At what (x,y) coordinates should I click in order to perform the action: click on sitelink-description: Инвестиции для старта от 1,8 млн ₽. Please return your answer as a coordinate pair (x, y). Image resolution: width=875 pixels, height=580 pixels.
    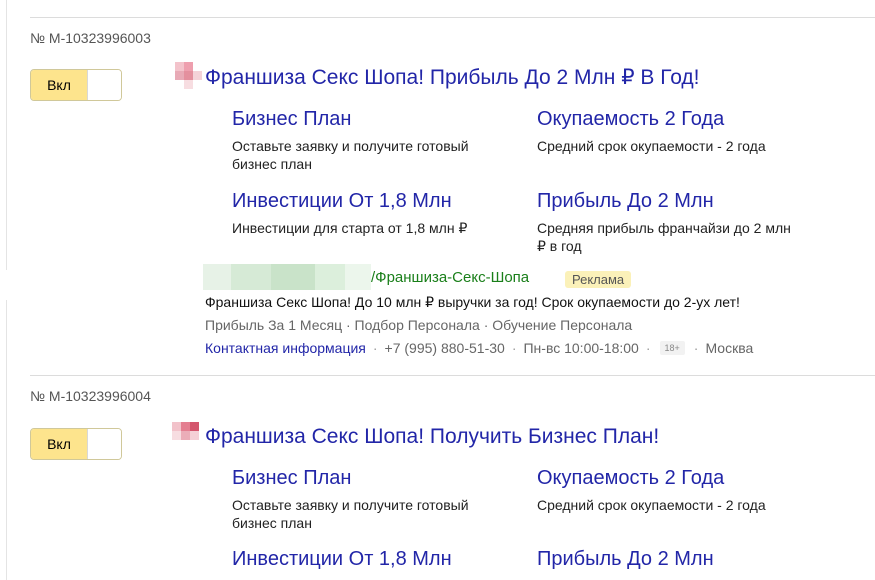
    Looking at the image, I should click on (350, 228).